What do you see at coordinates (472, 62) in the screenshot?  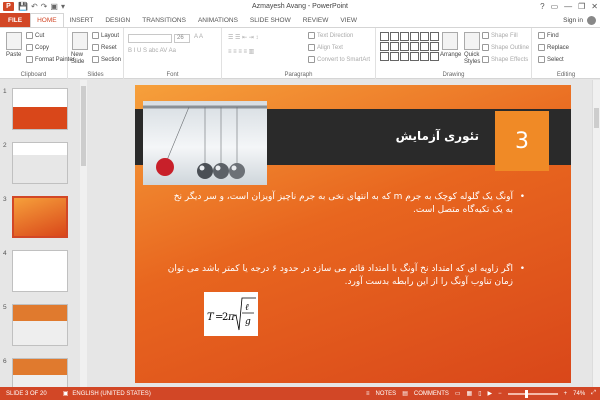 I see `quick-styles-button-line2: Styles` at bounding box center [472, 62].